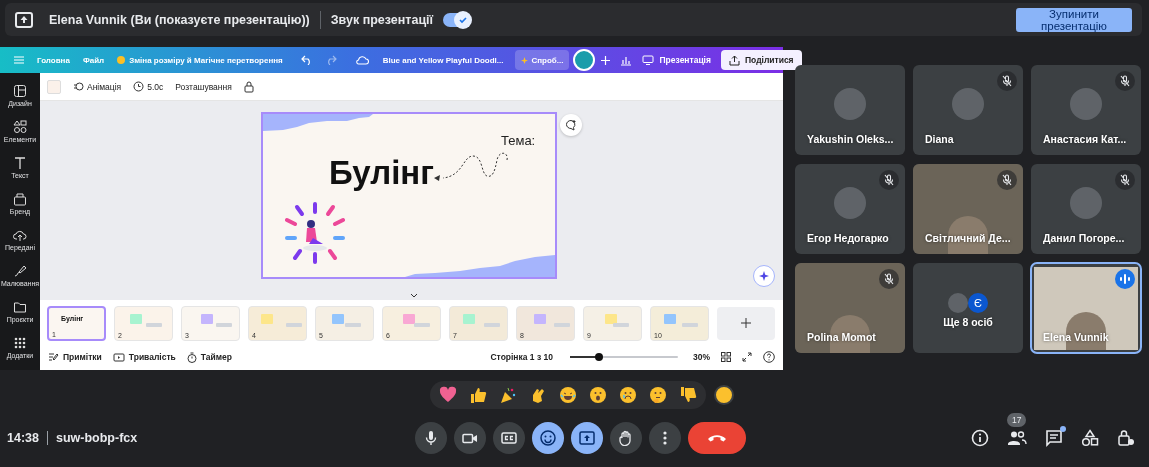 This screenshot has height=467, width=1149. Describe the element at coordinates (361, 60) in the screenshot. I see `cloud-icon` at that location.